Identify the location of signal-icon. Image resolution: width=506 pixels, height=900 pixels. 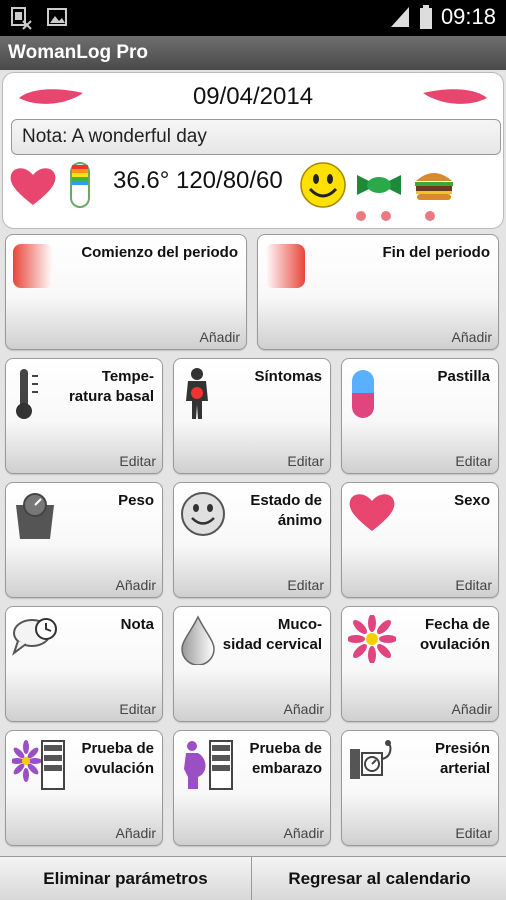
(399, 17).